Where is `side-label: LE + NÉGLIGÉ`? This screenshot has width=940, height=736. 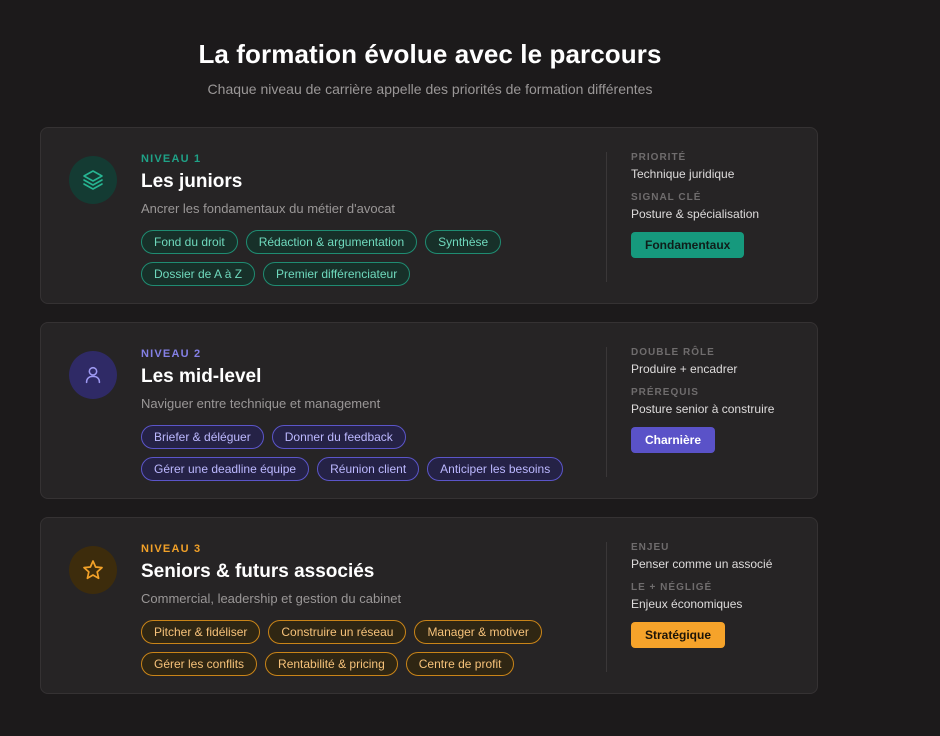 side-label: LE + NÉGLIGÉ is located at coordinates (672, 587).